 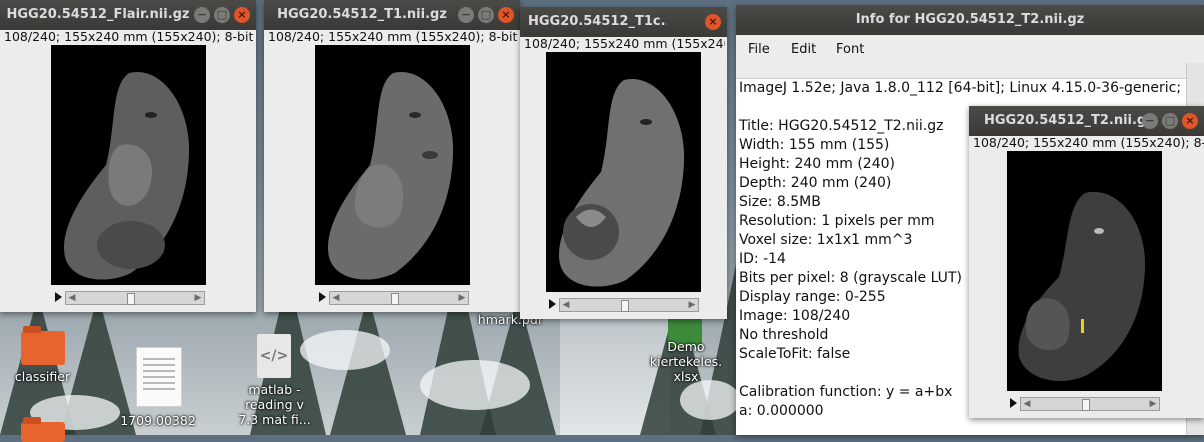 I want to click on image-info-text: 108/240; 155x240 mm (155x240, so click(x=624, y=43).